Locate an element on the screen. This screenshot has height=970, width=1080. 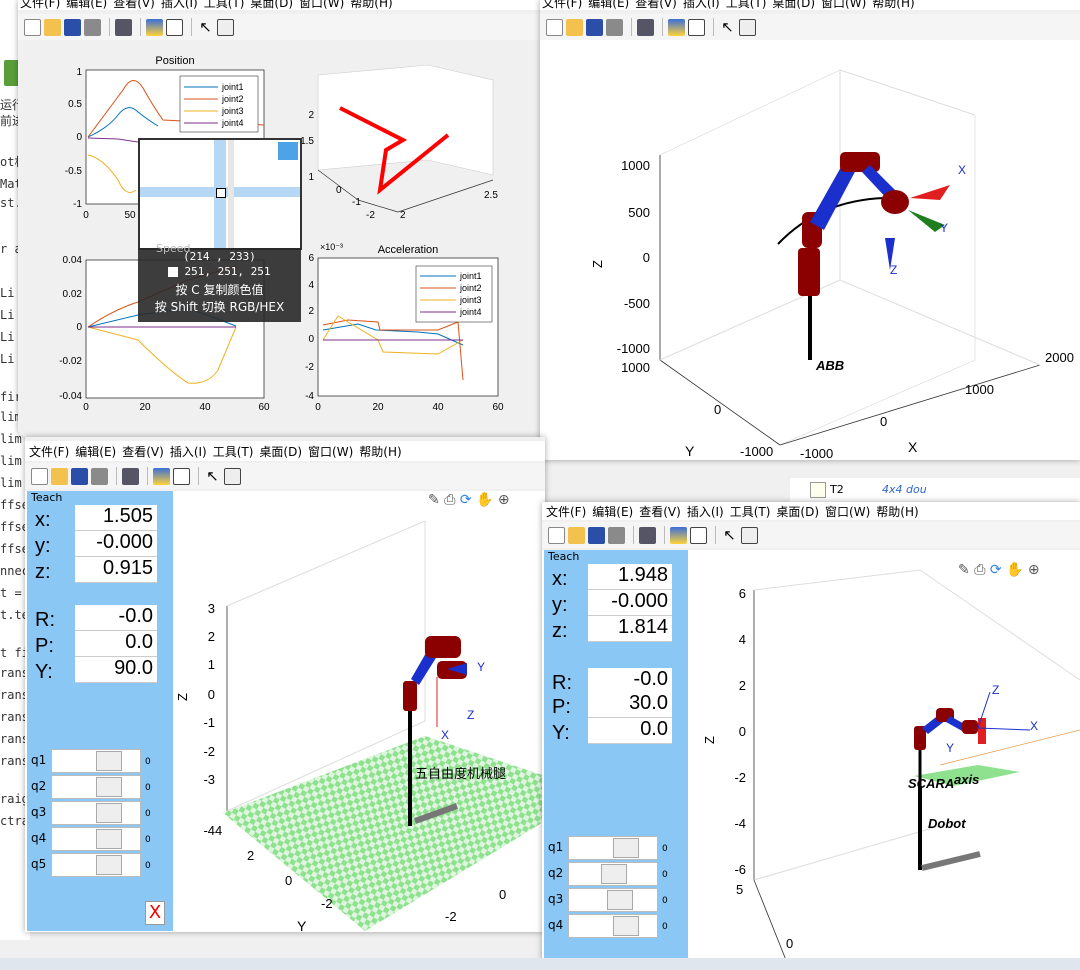
yaw-value: 90.0 is located at coordinates (116, 670).